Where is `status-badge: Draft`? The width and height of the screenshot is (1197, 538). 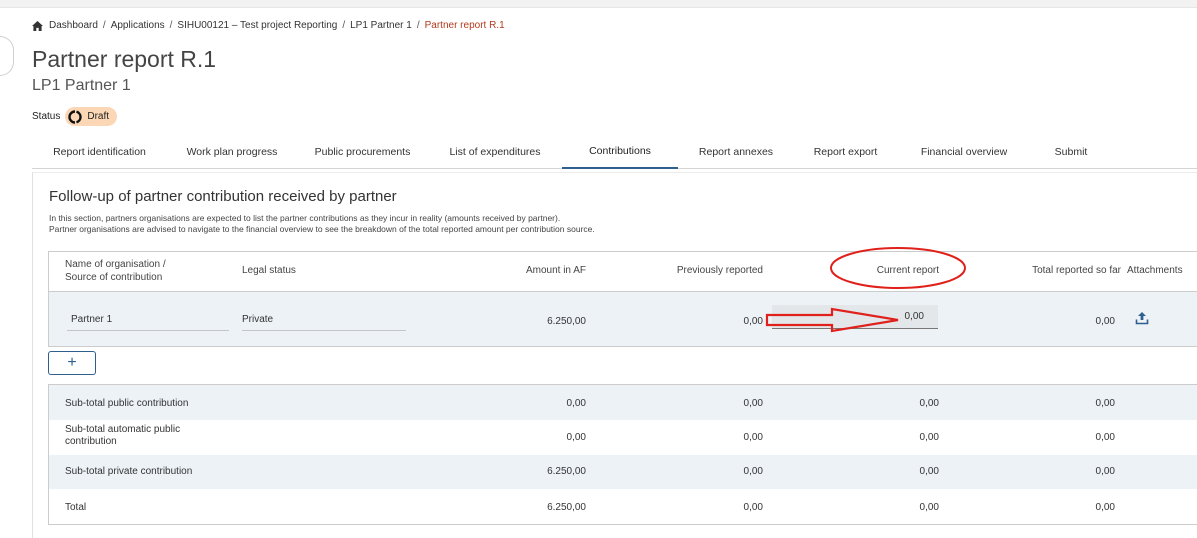
status-badge: Draft is located at coordinates (91, 116).